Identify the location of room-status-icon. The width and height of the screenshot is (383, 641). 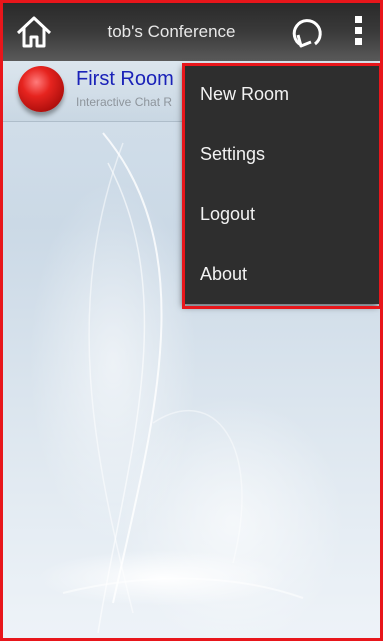
(41, 89).